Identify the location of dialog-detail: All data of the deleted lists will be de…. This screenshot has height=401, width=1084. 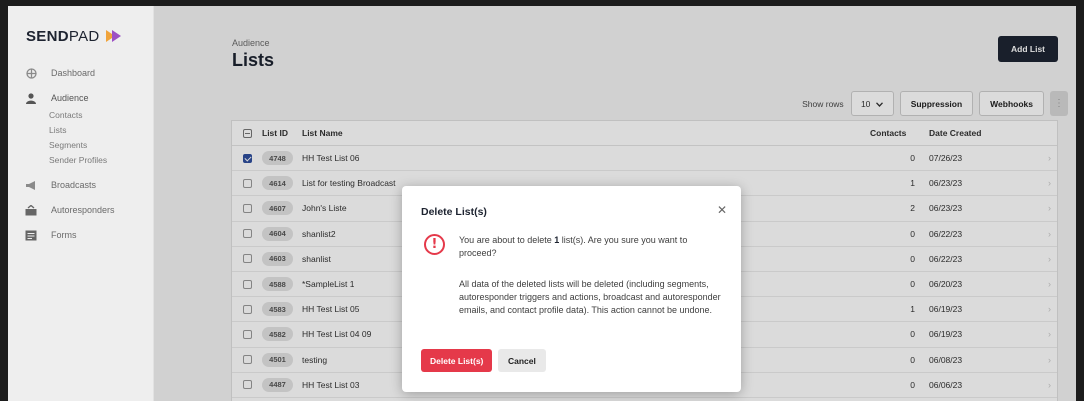
(590, 297).